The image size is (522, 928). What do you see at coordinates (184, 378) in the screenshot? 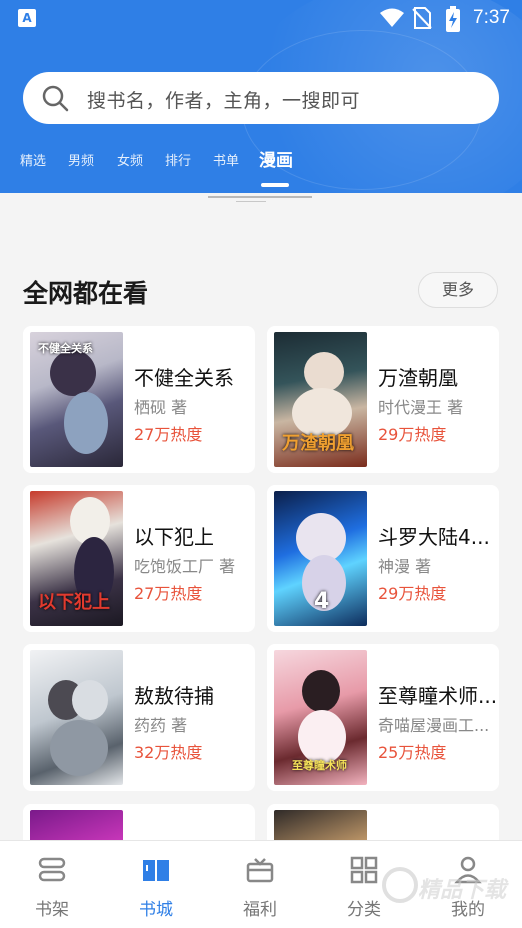
I see `book-title: 不健全关系` at bounding box center [184, 378].